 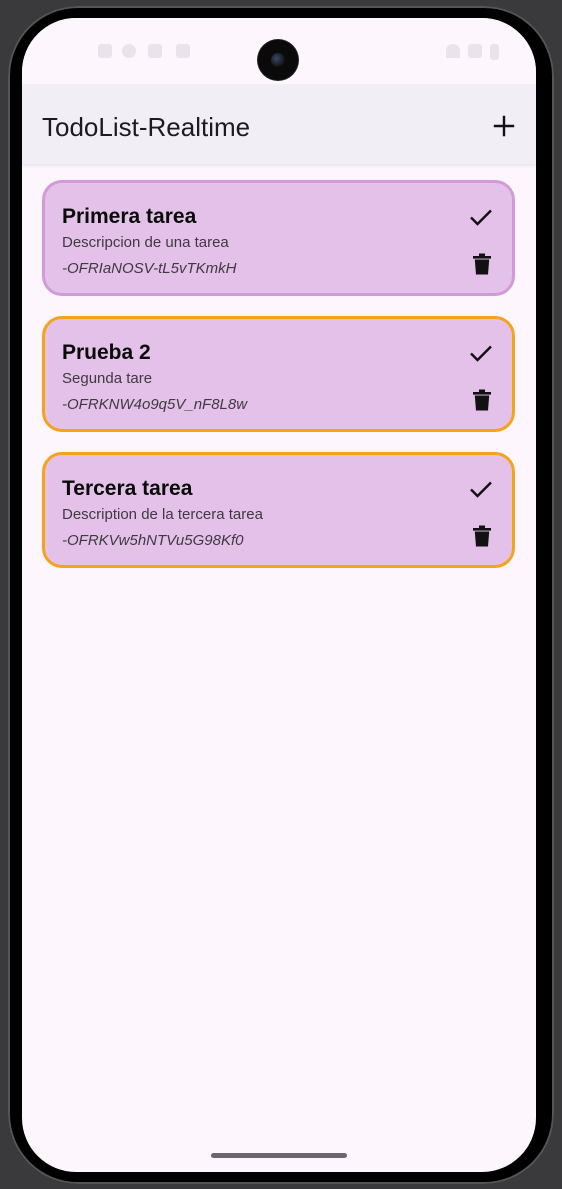 What do you see at coordinates (145, 242) in the screenshot?
I see `task-description: Descripcion de una tarea` at bounding box center [145, 242].